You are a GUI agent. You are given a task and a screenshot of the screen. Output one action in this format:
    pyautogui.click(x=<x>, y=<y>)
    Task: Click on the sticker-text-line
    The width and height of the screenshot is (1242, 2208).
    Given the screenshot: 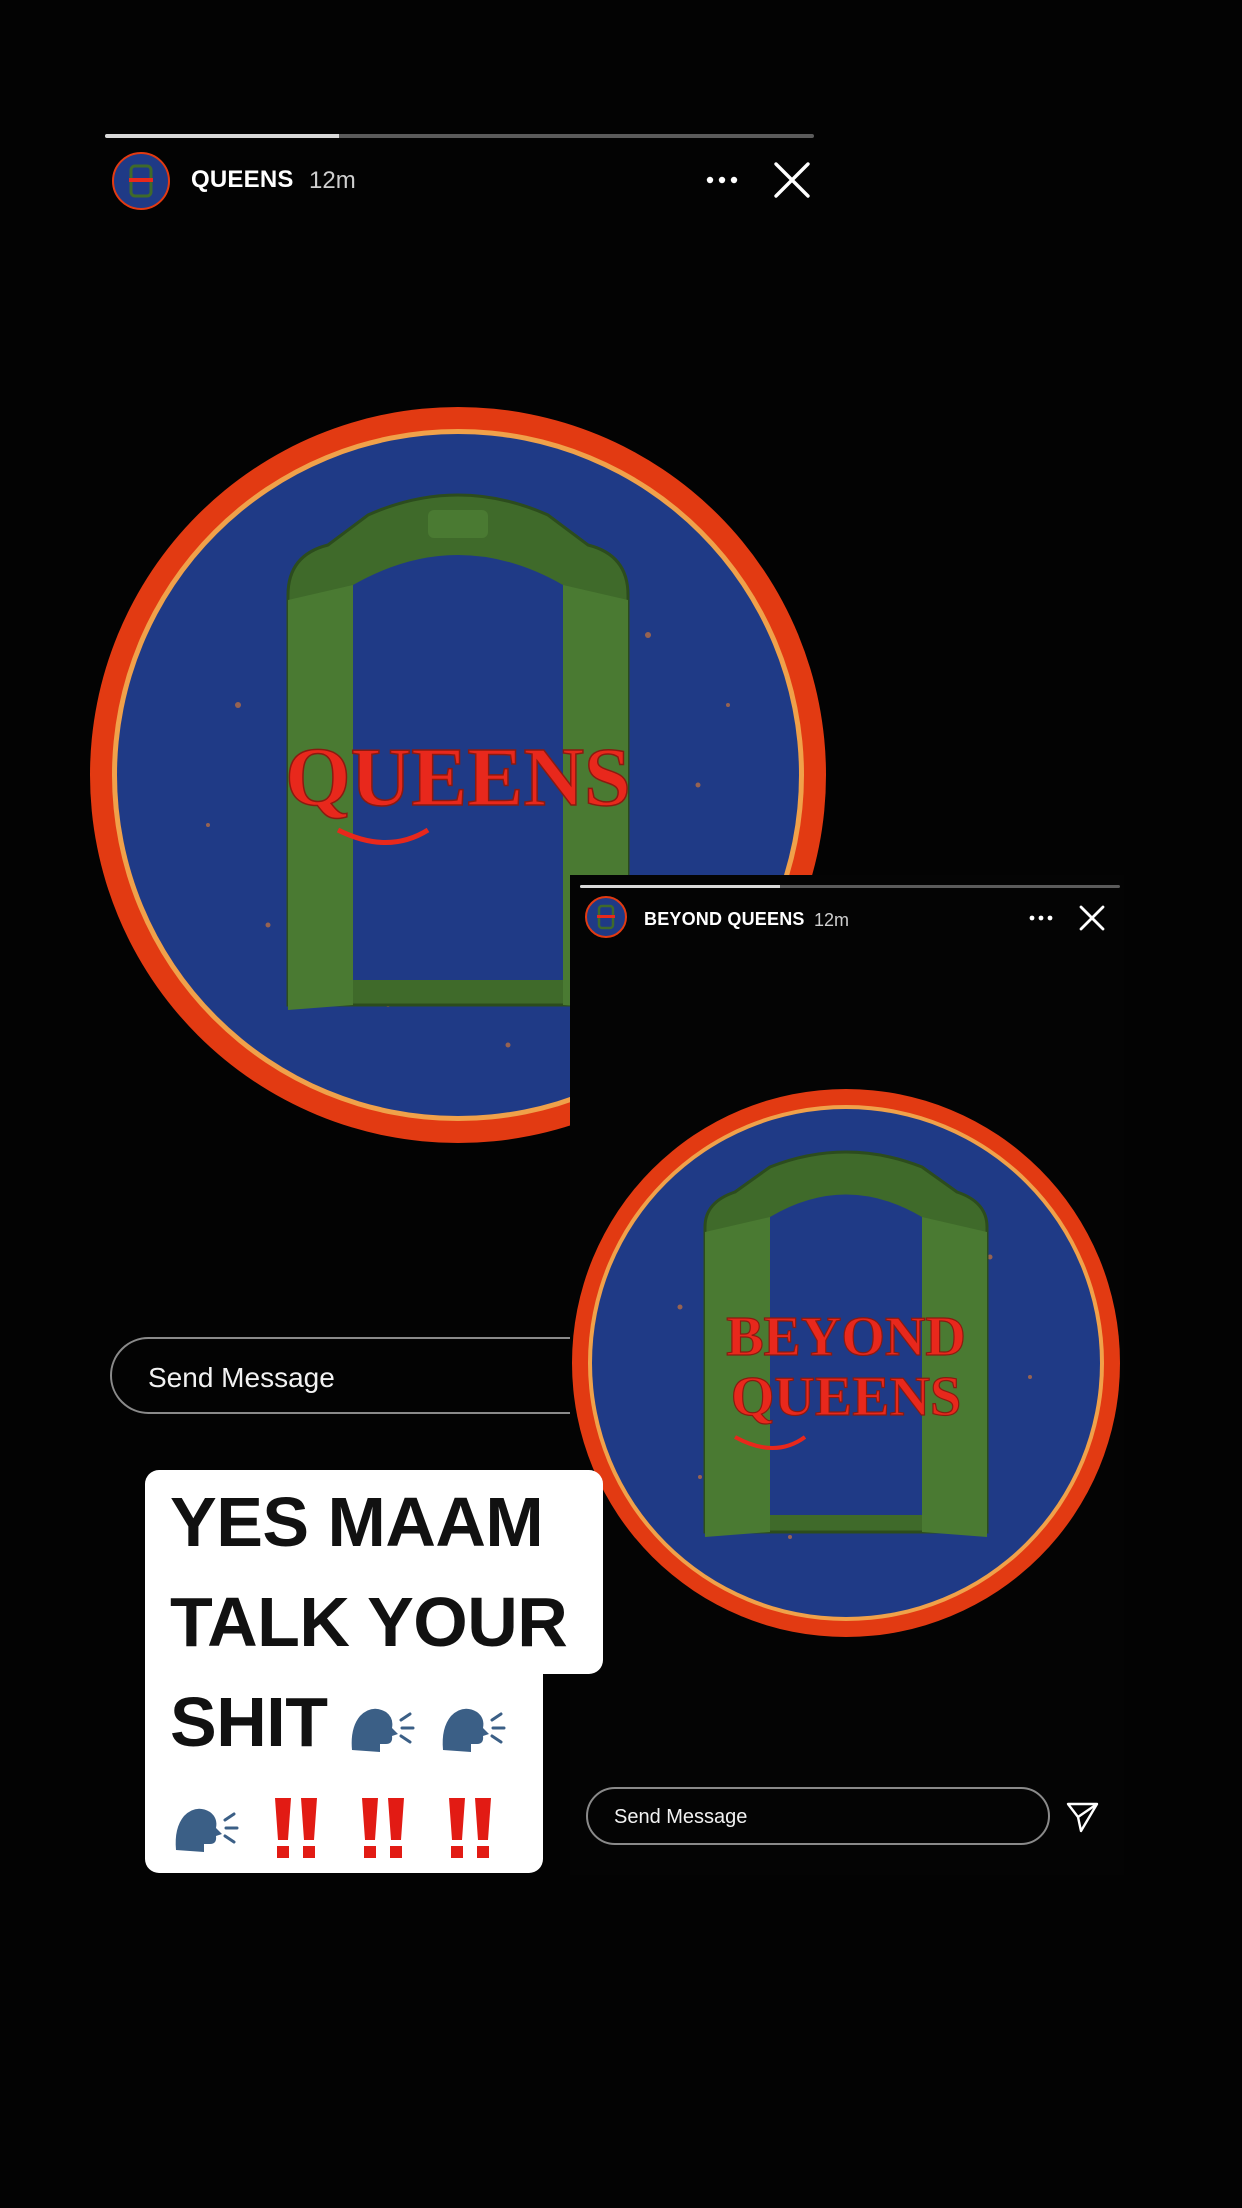 What is the action you would take?
    pyautogui.click(x=336, y=1822)
    